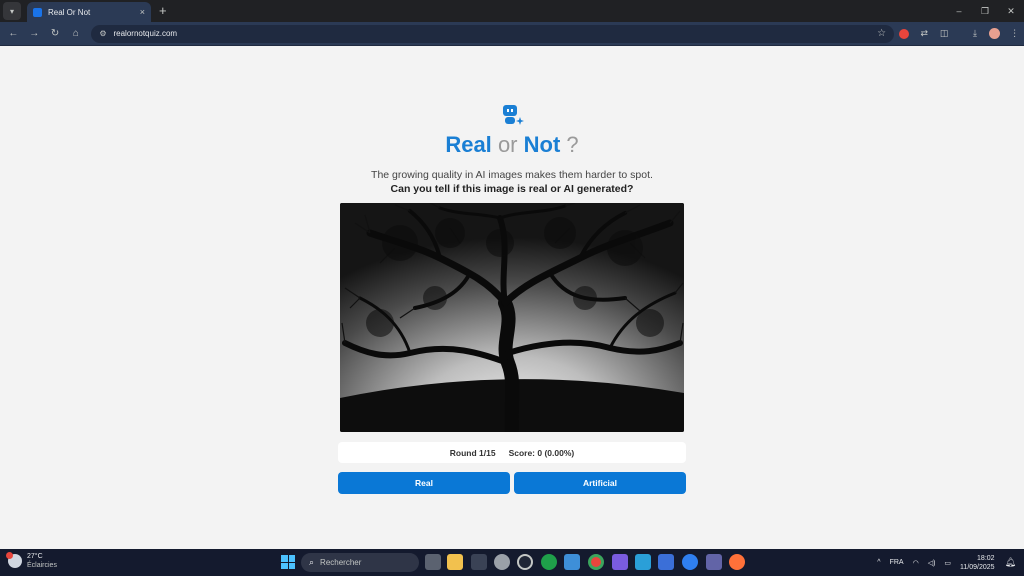 The height and width of the screenshot is (576, 1024). What do you see at coordinates (541, 452) in the screenshot?
I see `score-text: Score: 0 (0.00%)` at bounding box center [541, 452].